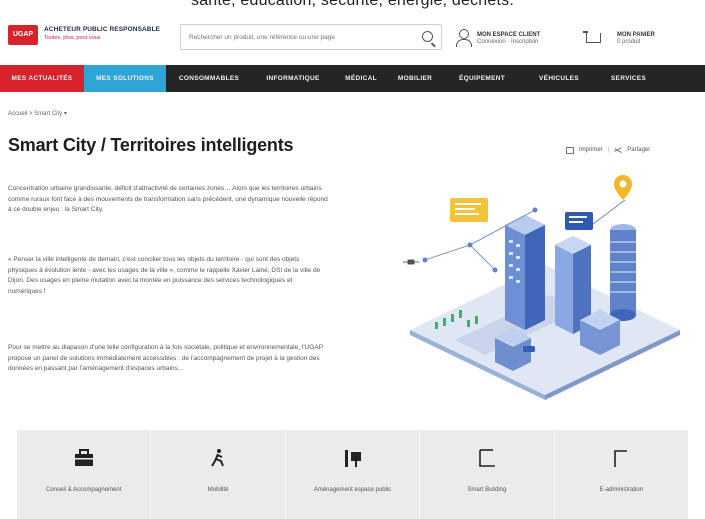 The width and height of the screenshot is (705, 519). Describe the element at coordinates (125, 78) in the screenshot. I see `nav-item-solutions: MES SOLUTIONS` at that location.